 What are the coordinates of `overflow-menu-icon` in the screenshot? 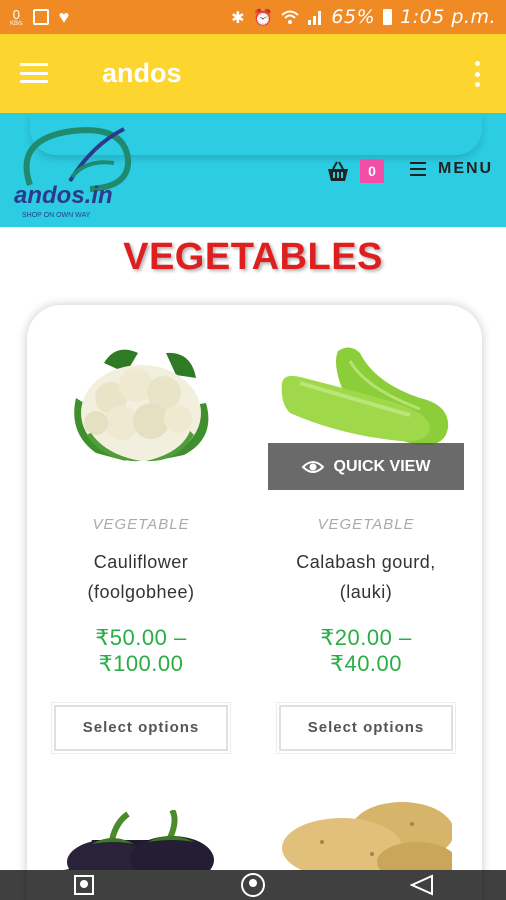 It's located at (477, 74).